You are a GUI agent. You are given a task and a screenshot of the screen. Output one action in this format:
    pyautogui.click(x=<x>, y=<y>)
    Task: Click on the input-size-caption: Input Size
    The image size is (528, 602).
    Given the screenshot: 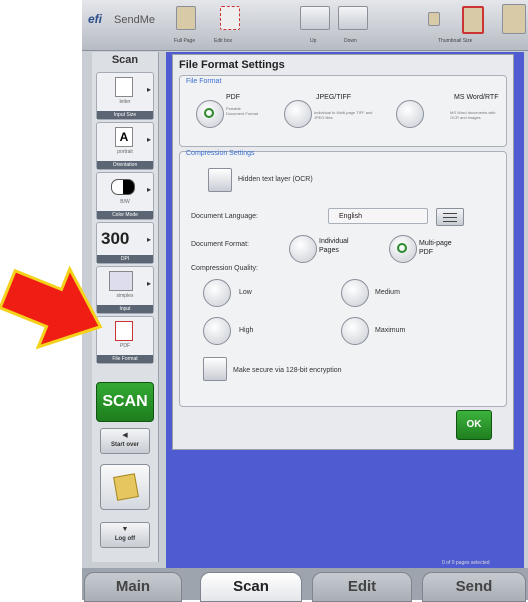 What is the action you would take?
    pyautogui.click(x=125, y=115)
    